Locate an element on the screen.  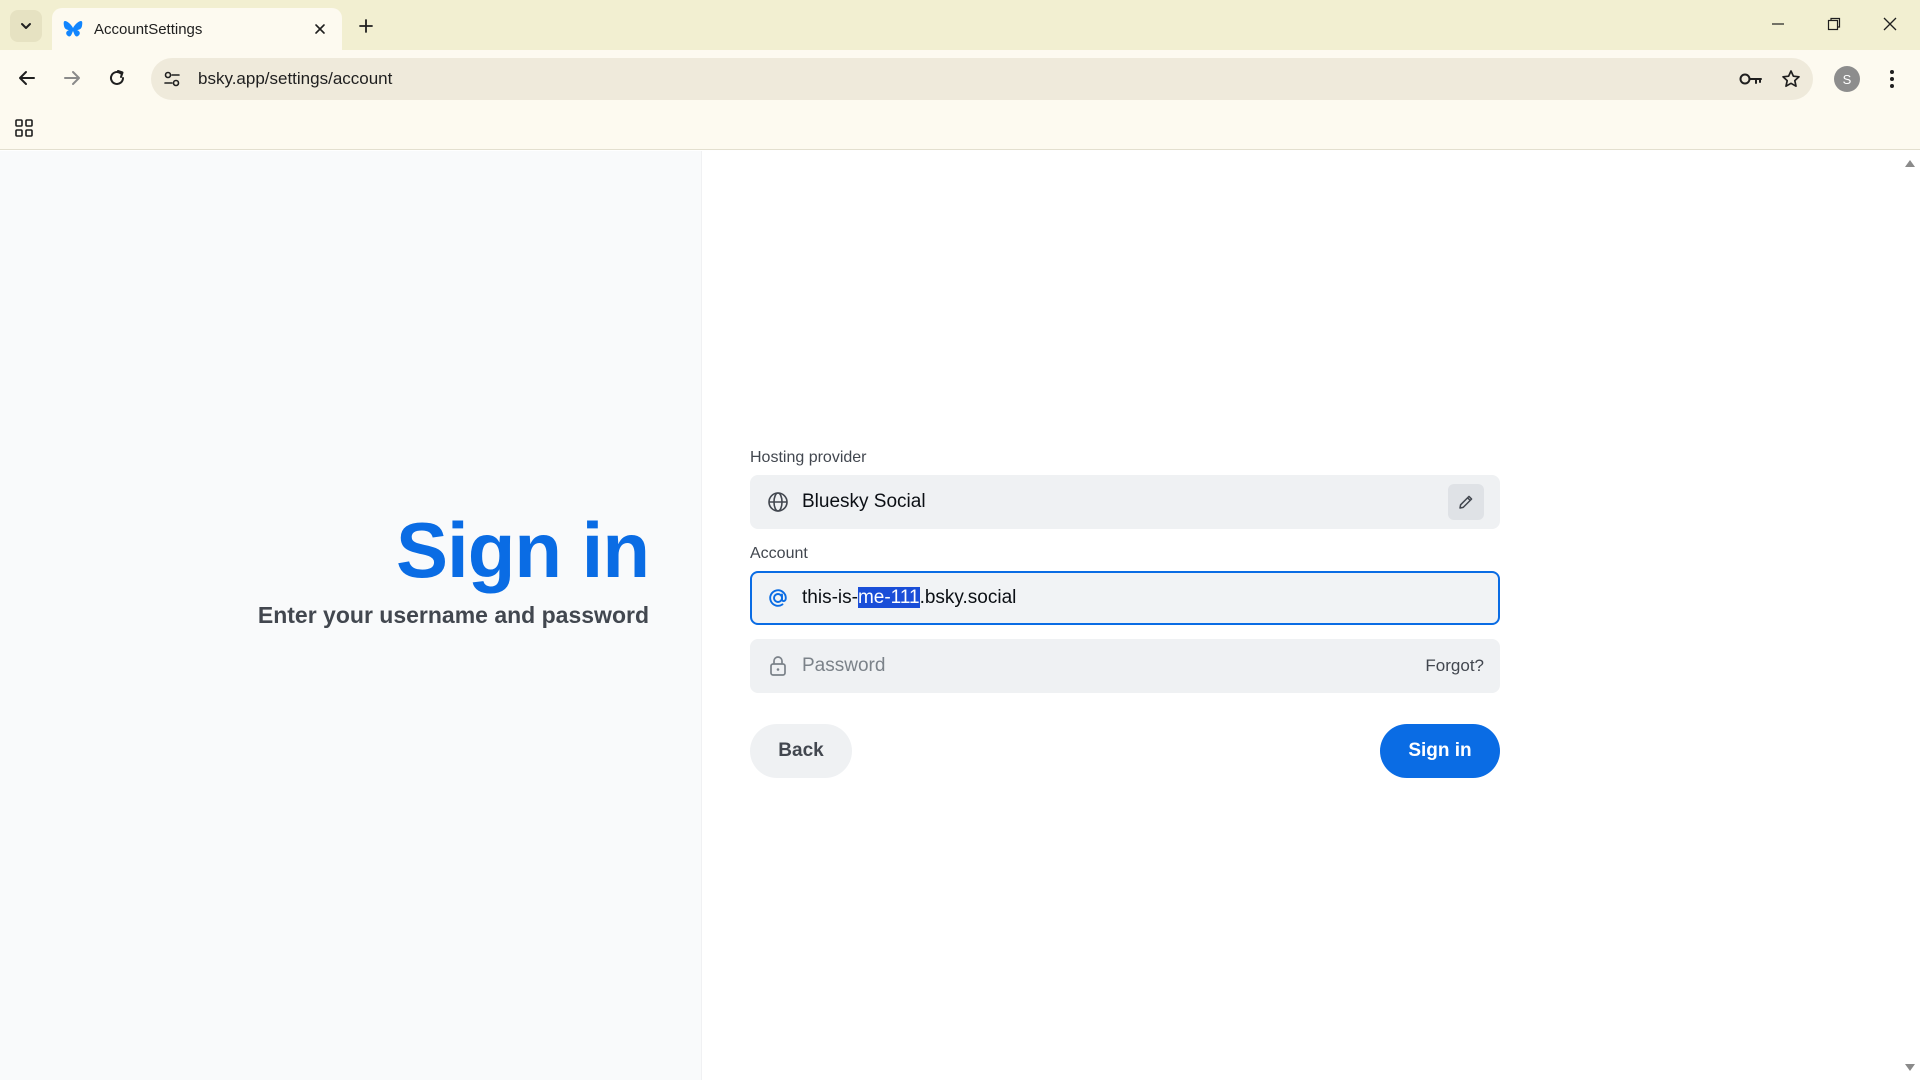
scroll-up-arrow is located at coordinates (1910, 163).